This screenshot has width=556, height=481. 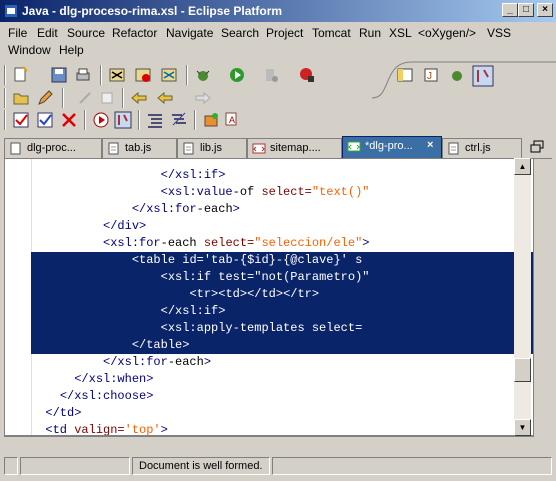 What do you see at coordinates (211, 120) in the screenshot?
I see `package-icon` at bounding box center [211, 120].